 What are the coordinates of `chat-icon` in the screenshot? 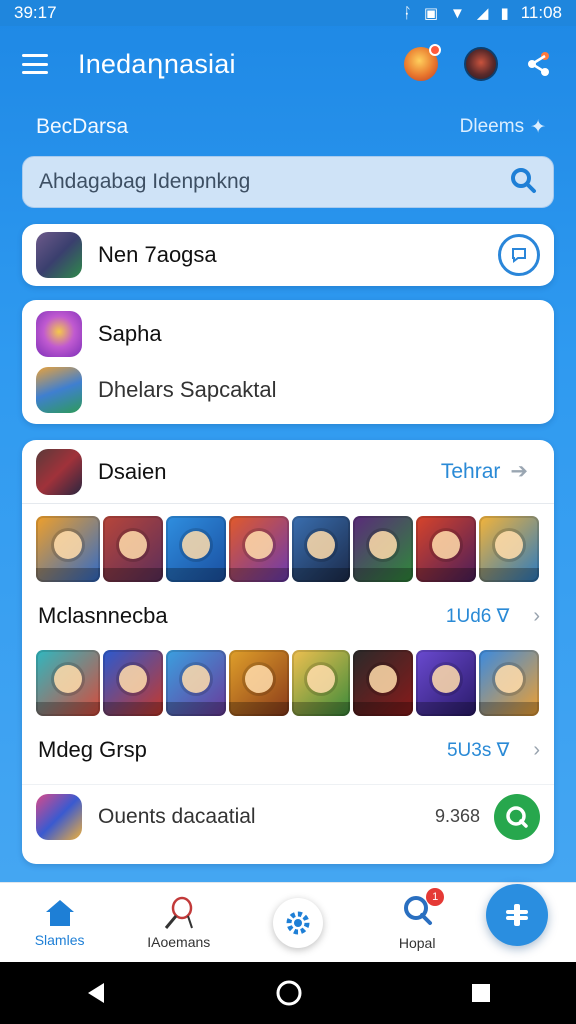 It's located at (519, 255).